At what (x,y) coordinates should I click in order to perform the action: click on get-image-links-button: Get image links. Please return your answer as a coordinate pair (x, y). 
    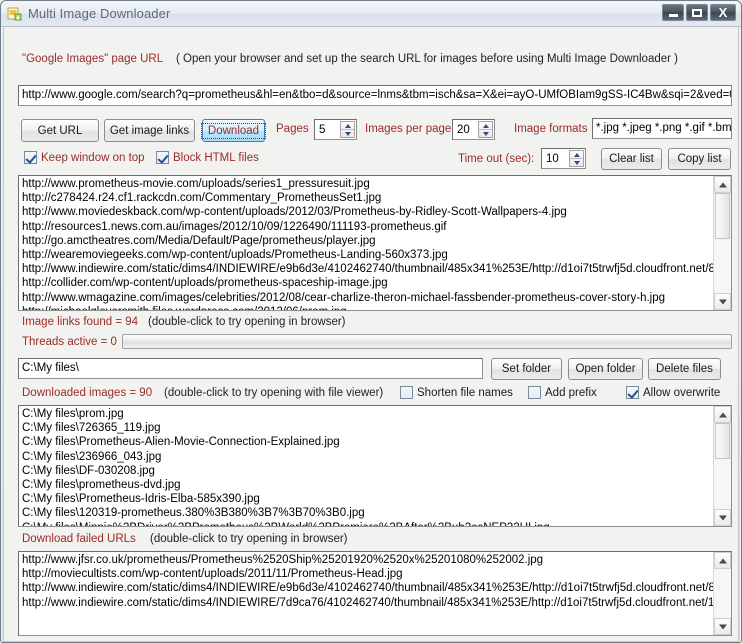
    Looking at the image, I should click on (149, 130).